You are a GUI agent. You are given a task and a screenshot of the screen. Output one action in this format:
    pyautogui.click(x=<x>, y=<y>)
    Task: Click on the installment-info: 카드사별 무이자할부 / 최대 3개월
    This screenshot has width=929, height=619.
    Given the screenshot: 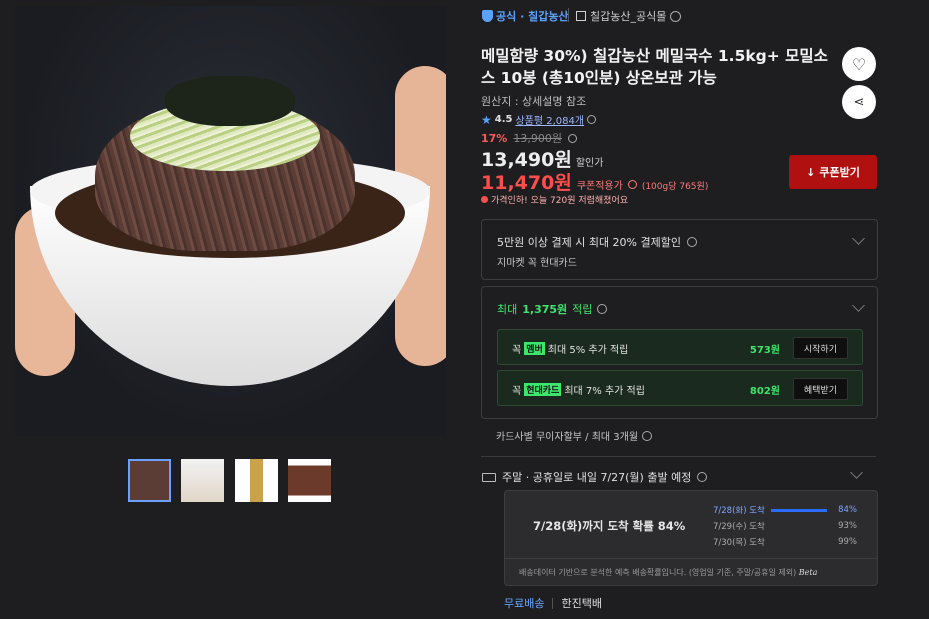 What is the action you would take?
    pyautogui.click(x=574, y=435)
    